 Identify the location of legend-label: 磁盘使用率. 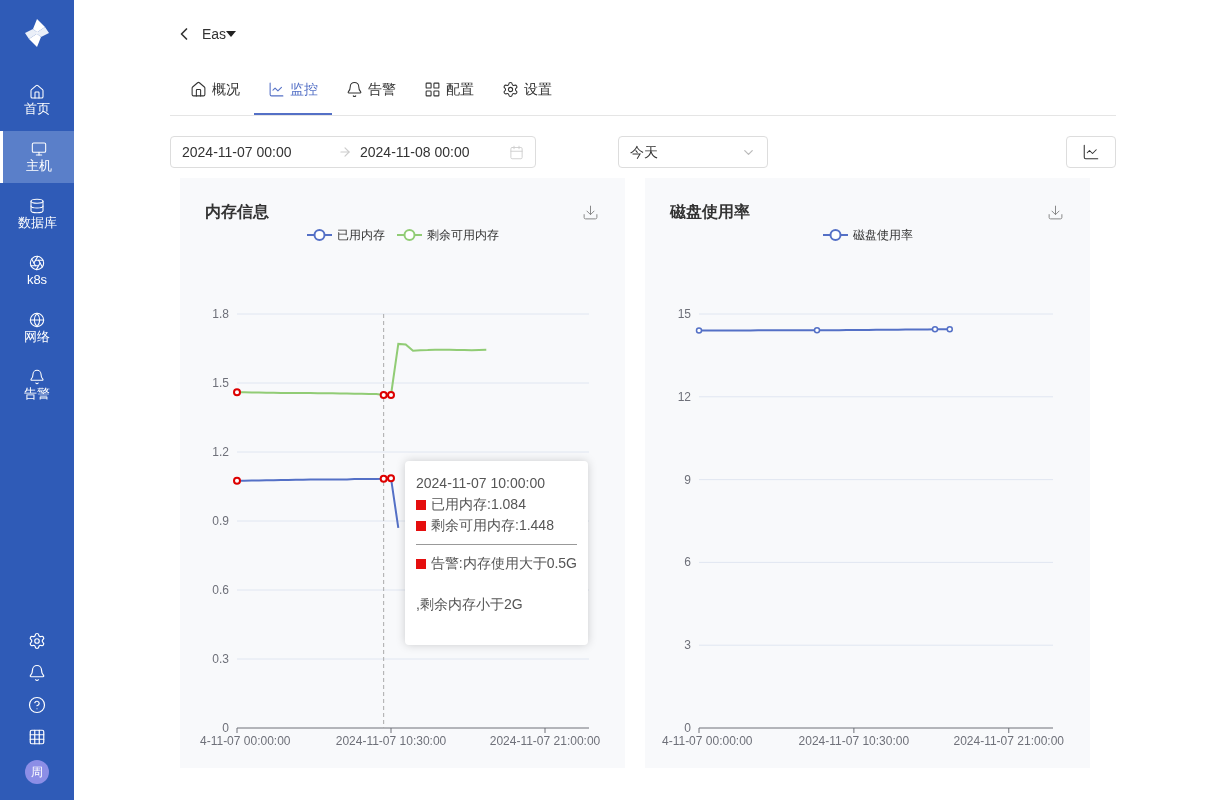
(882, 235).